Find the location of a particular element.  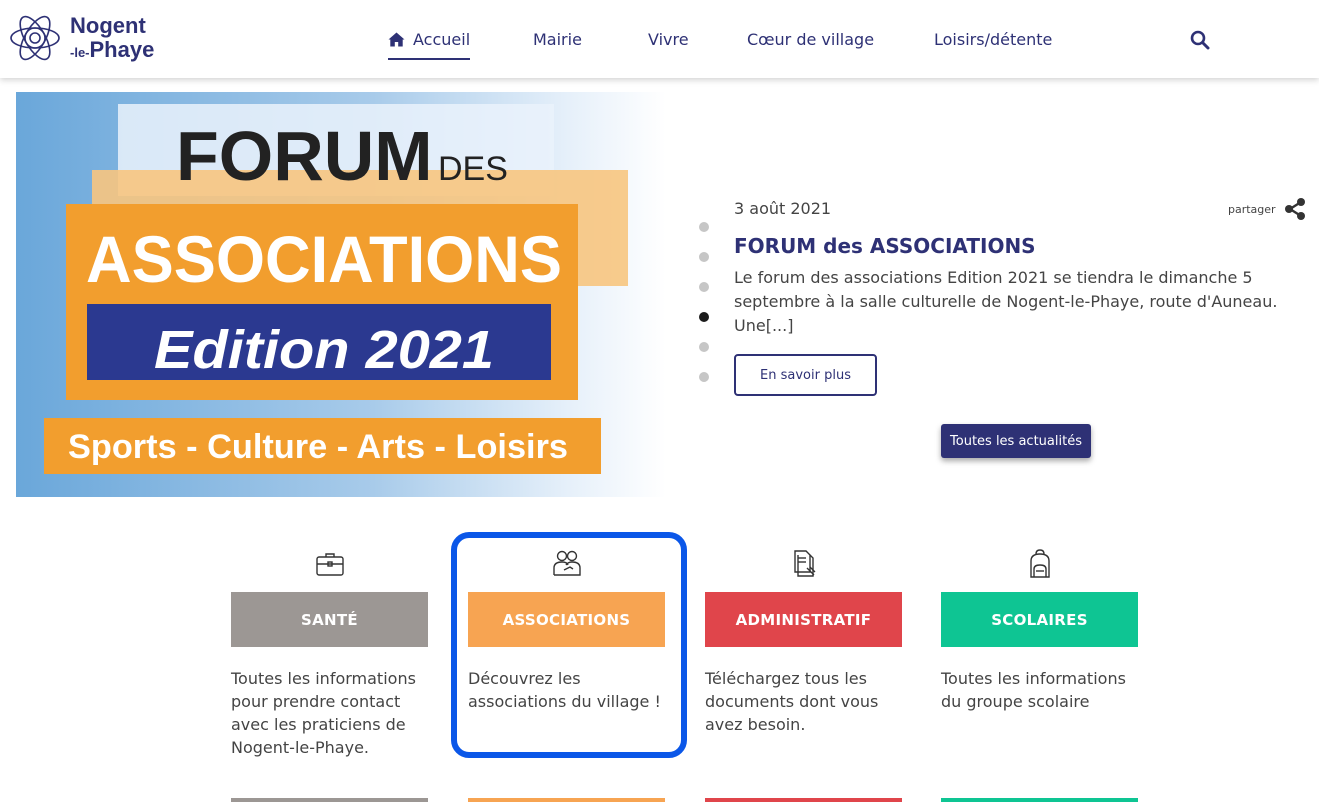

nav-vivre: Vivre is located at coordinates (668, 39).